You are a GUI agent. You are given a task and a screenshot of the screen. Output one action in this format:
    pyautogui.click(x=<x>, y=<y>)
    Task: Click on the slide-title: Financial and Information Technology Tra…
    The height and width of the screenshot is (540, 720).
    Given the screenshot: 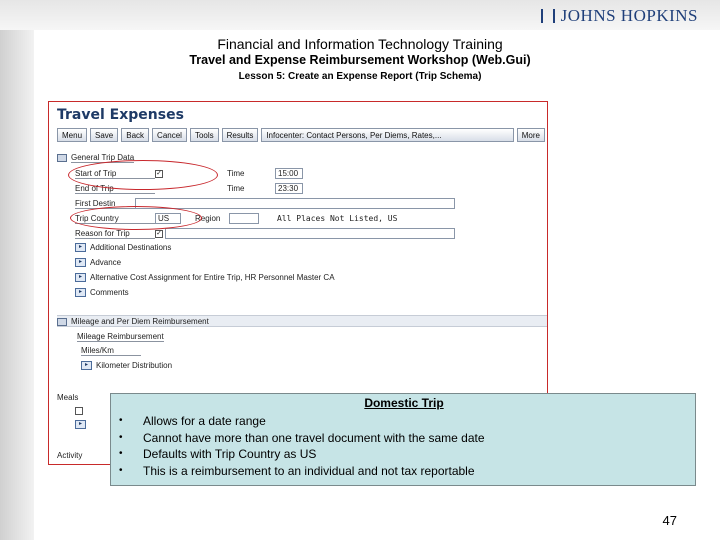 What is the action you would take?
    pyautogui.click(x=360, y=44)
    